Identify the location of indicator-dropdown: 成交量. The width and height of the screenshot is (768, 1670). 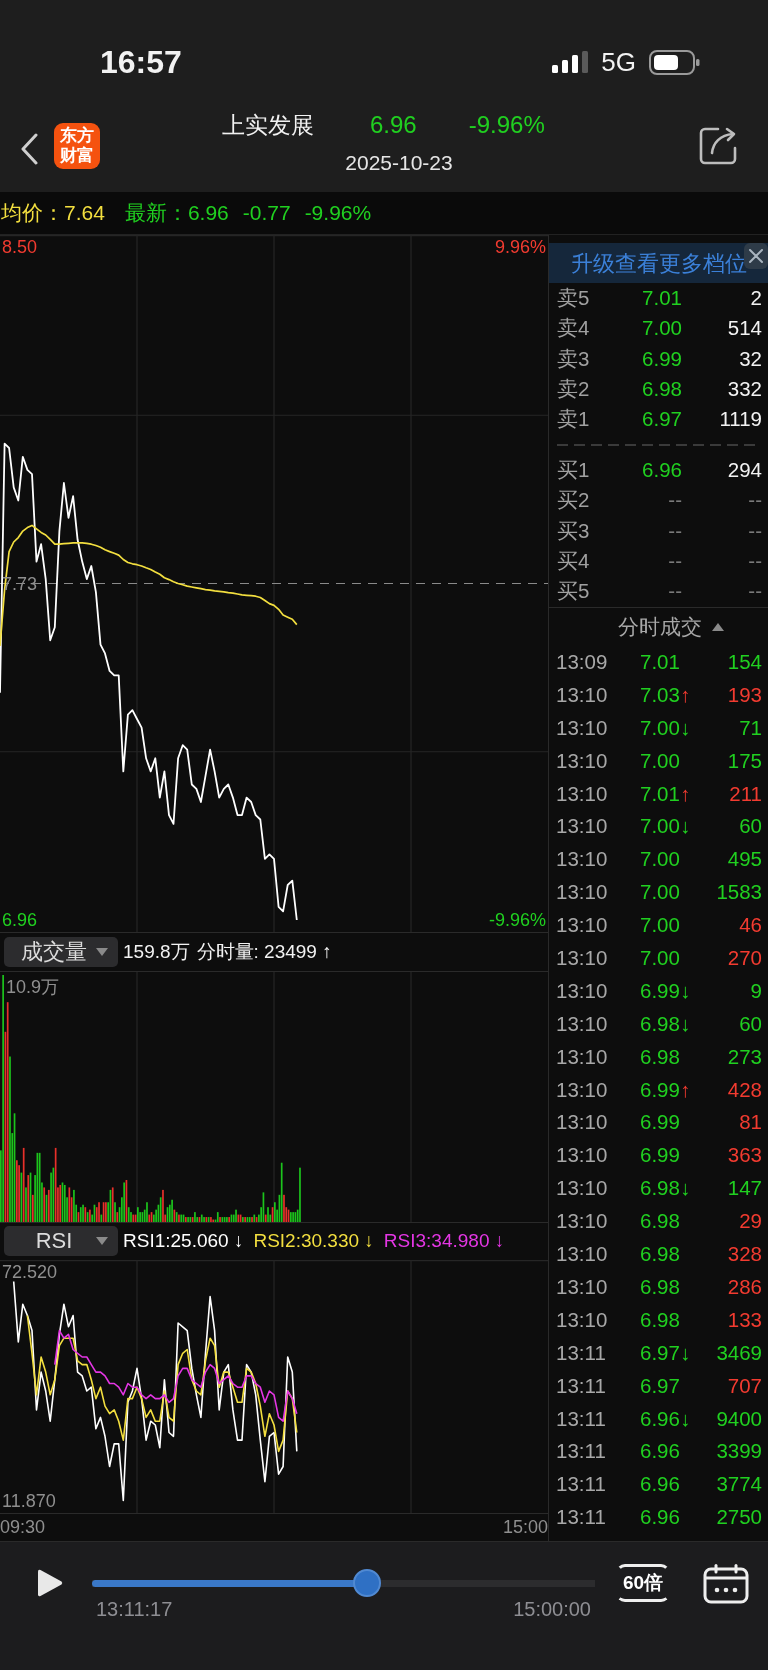
(61, 951).